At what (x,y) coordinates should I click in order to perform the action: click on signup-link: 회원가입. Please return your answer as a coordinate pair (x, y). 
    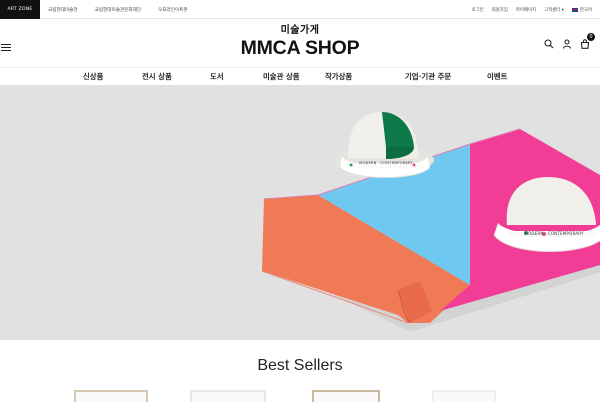
    Looking at the image, I should click on (500, 10).